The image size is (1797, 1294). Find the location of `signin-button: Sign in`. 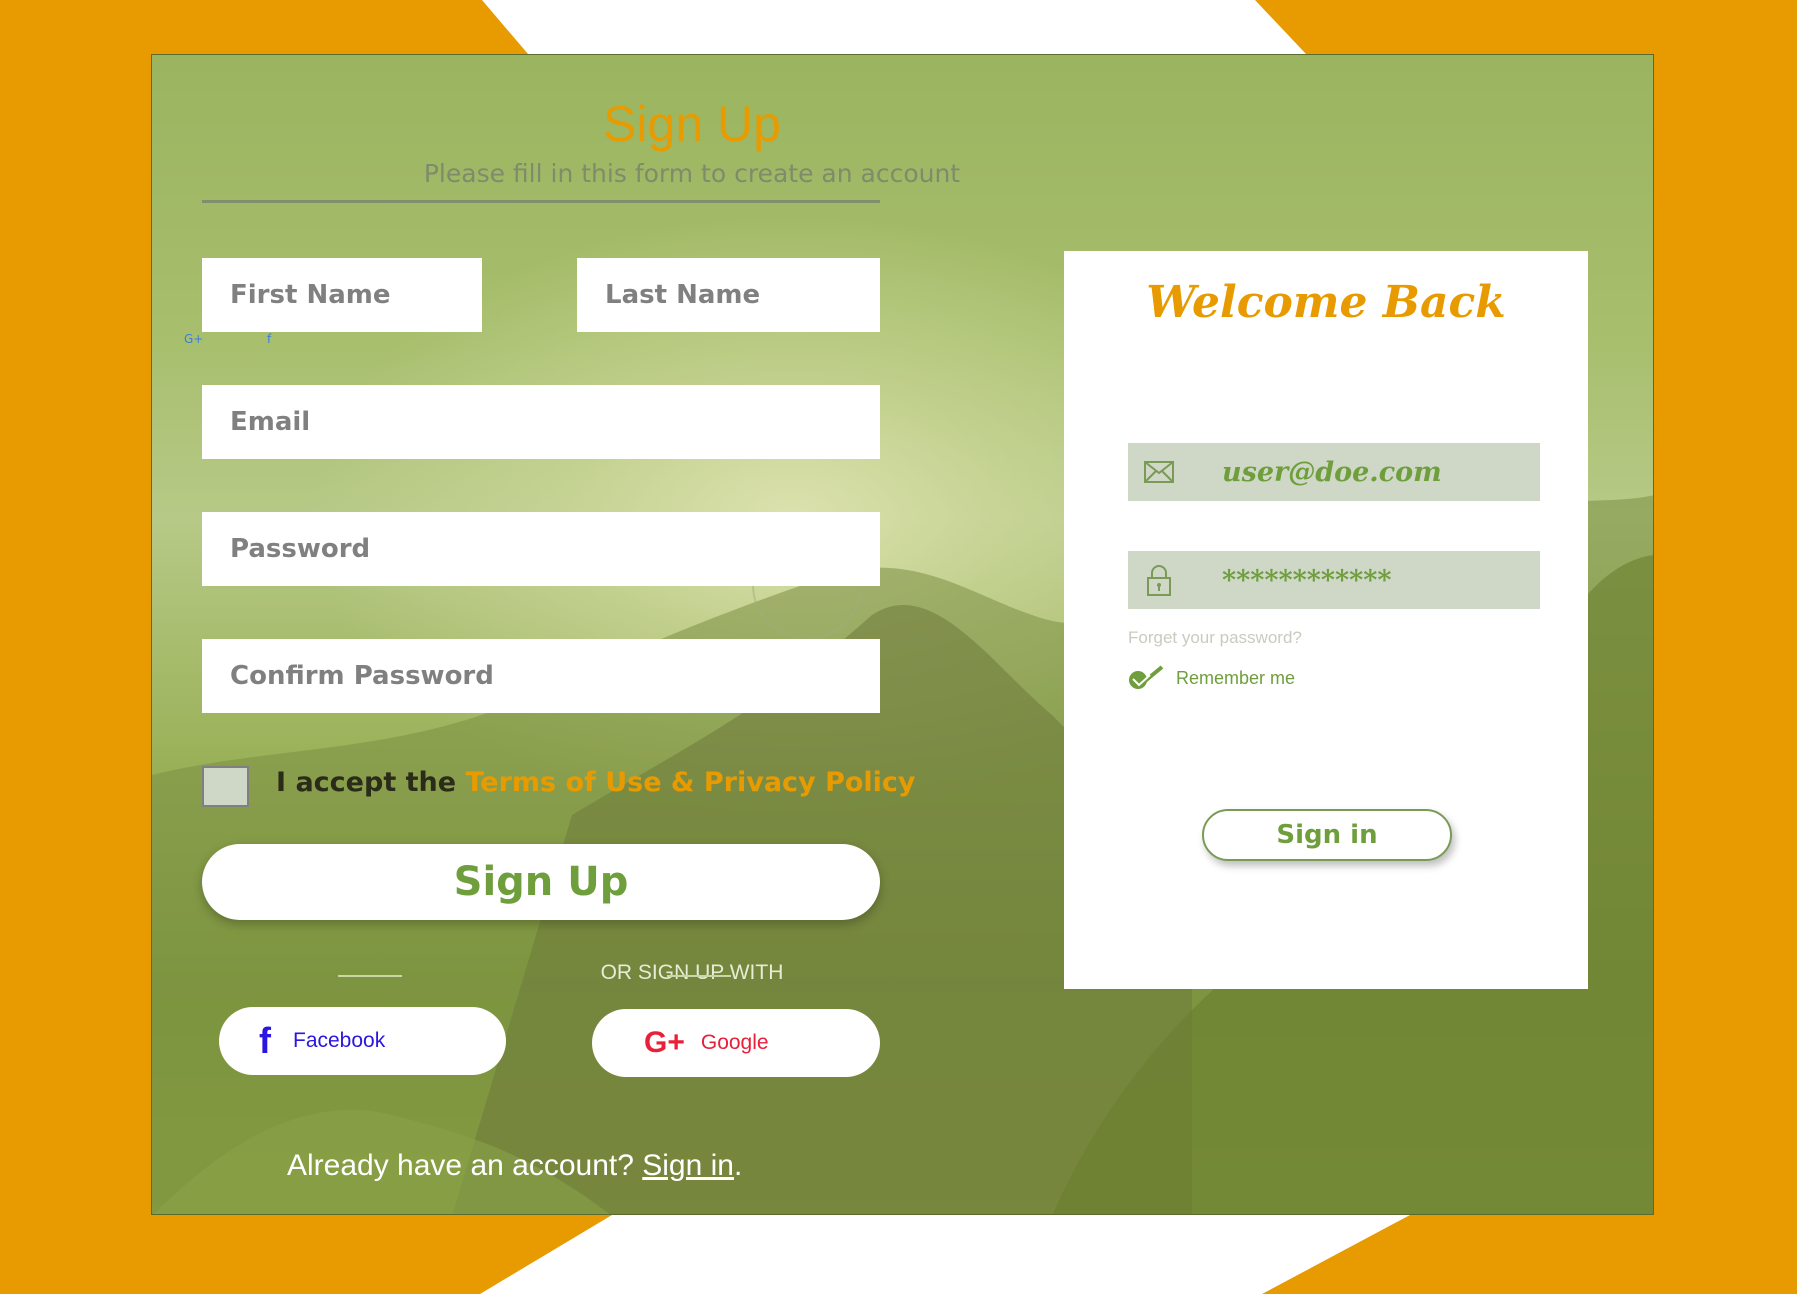

signin-button: Sign in is located at coordinates (1327, 835).